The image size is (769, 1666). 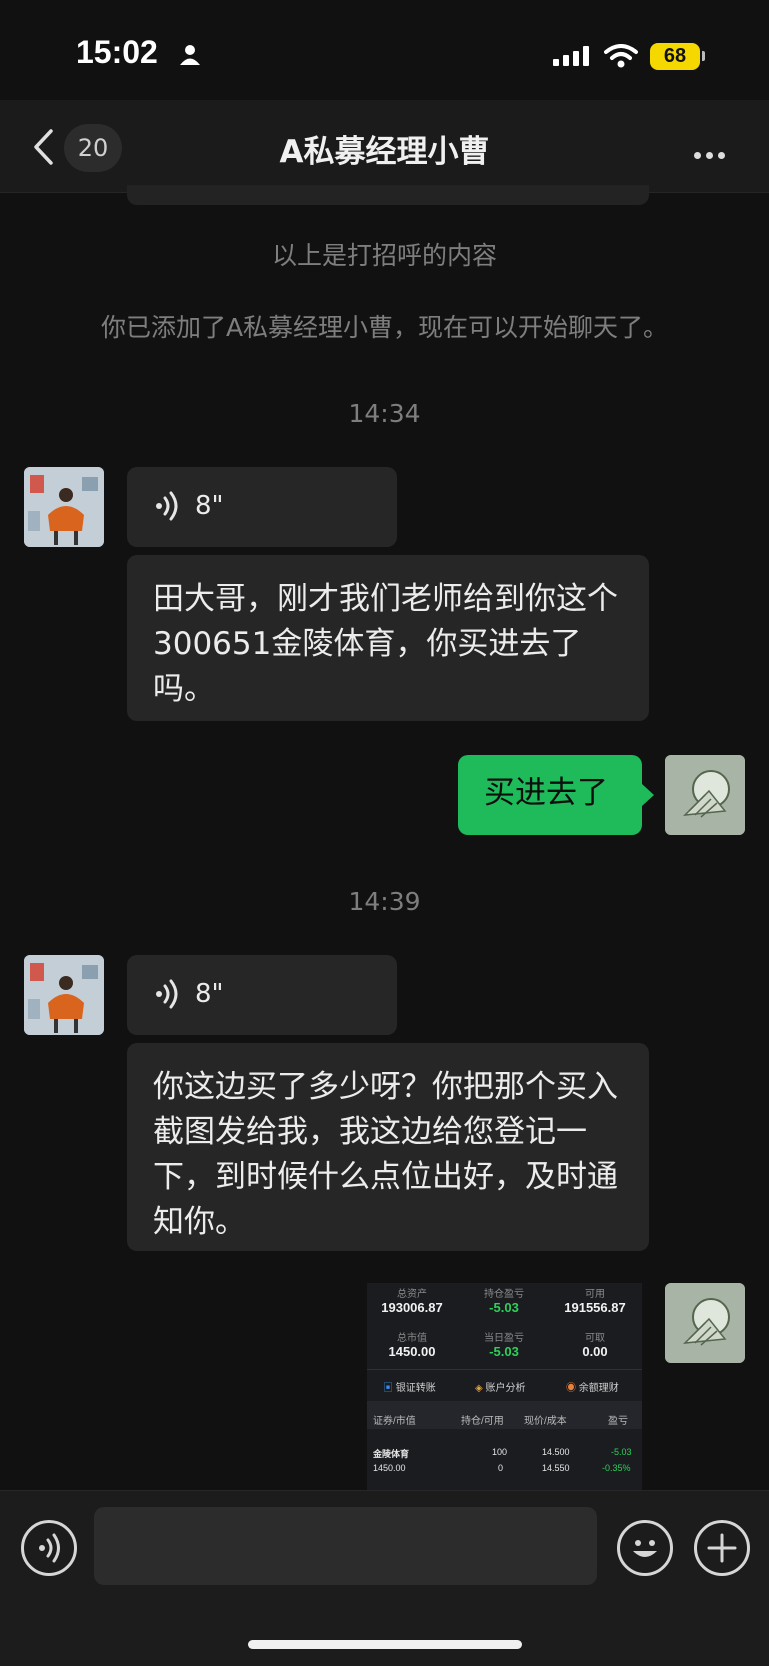 What do you see at coordinates (412, 1338) in the screenshot?
I see `market-value-label: 总市值` at bounding box center [412, 1338].